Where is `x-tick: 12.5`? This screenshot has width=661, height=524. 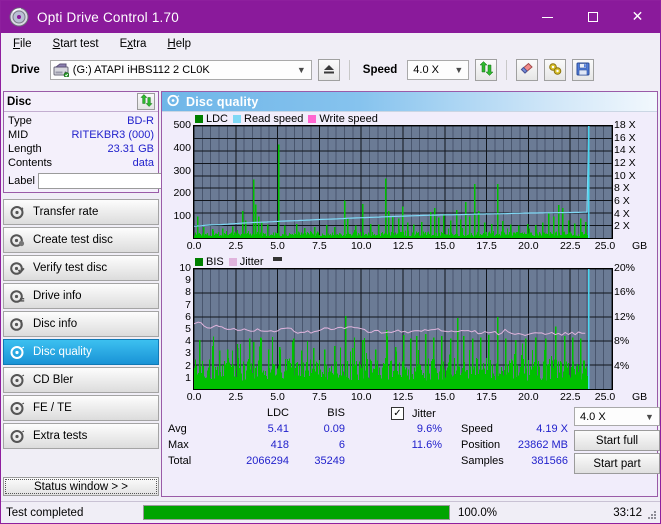
x-tick: 12.5 is located at coordinates (403, 397).